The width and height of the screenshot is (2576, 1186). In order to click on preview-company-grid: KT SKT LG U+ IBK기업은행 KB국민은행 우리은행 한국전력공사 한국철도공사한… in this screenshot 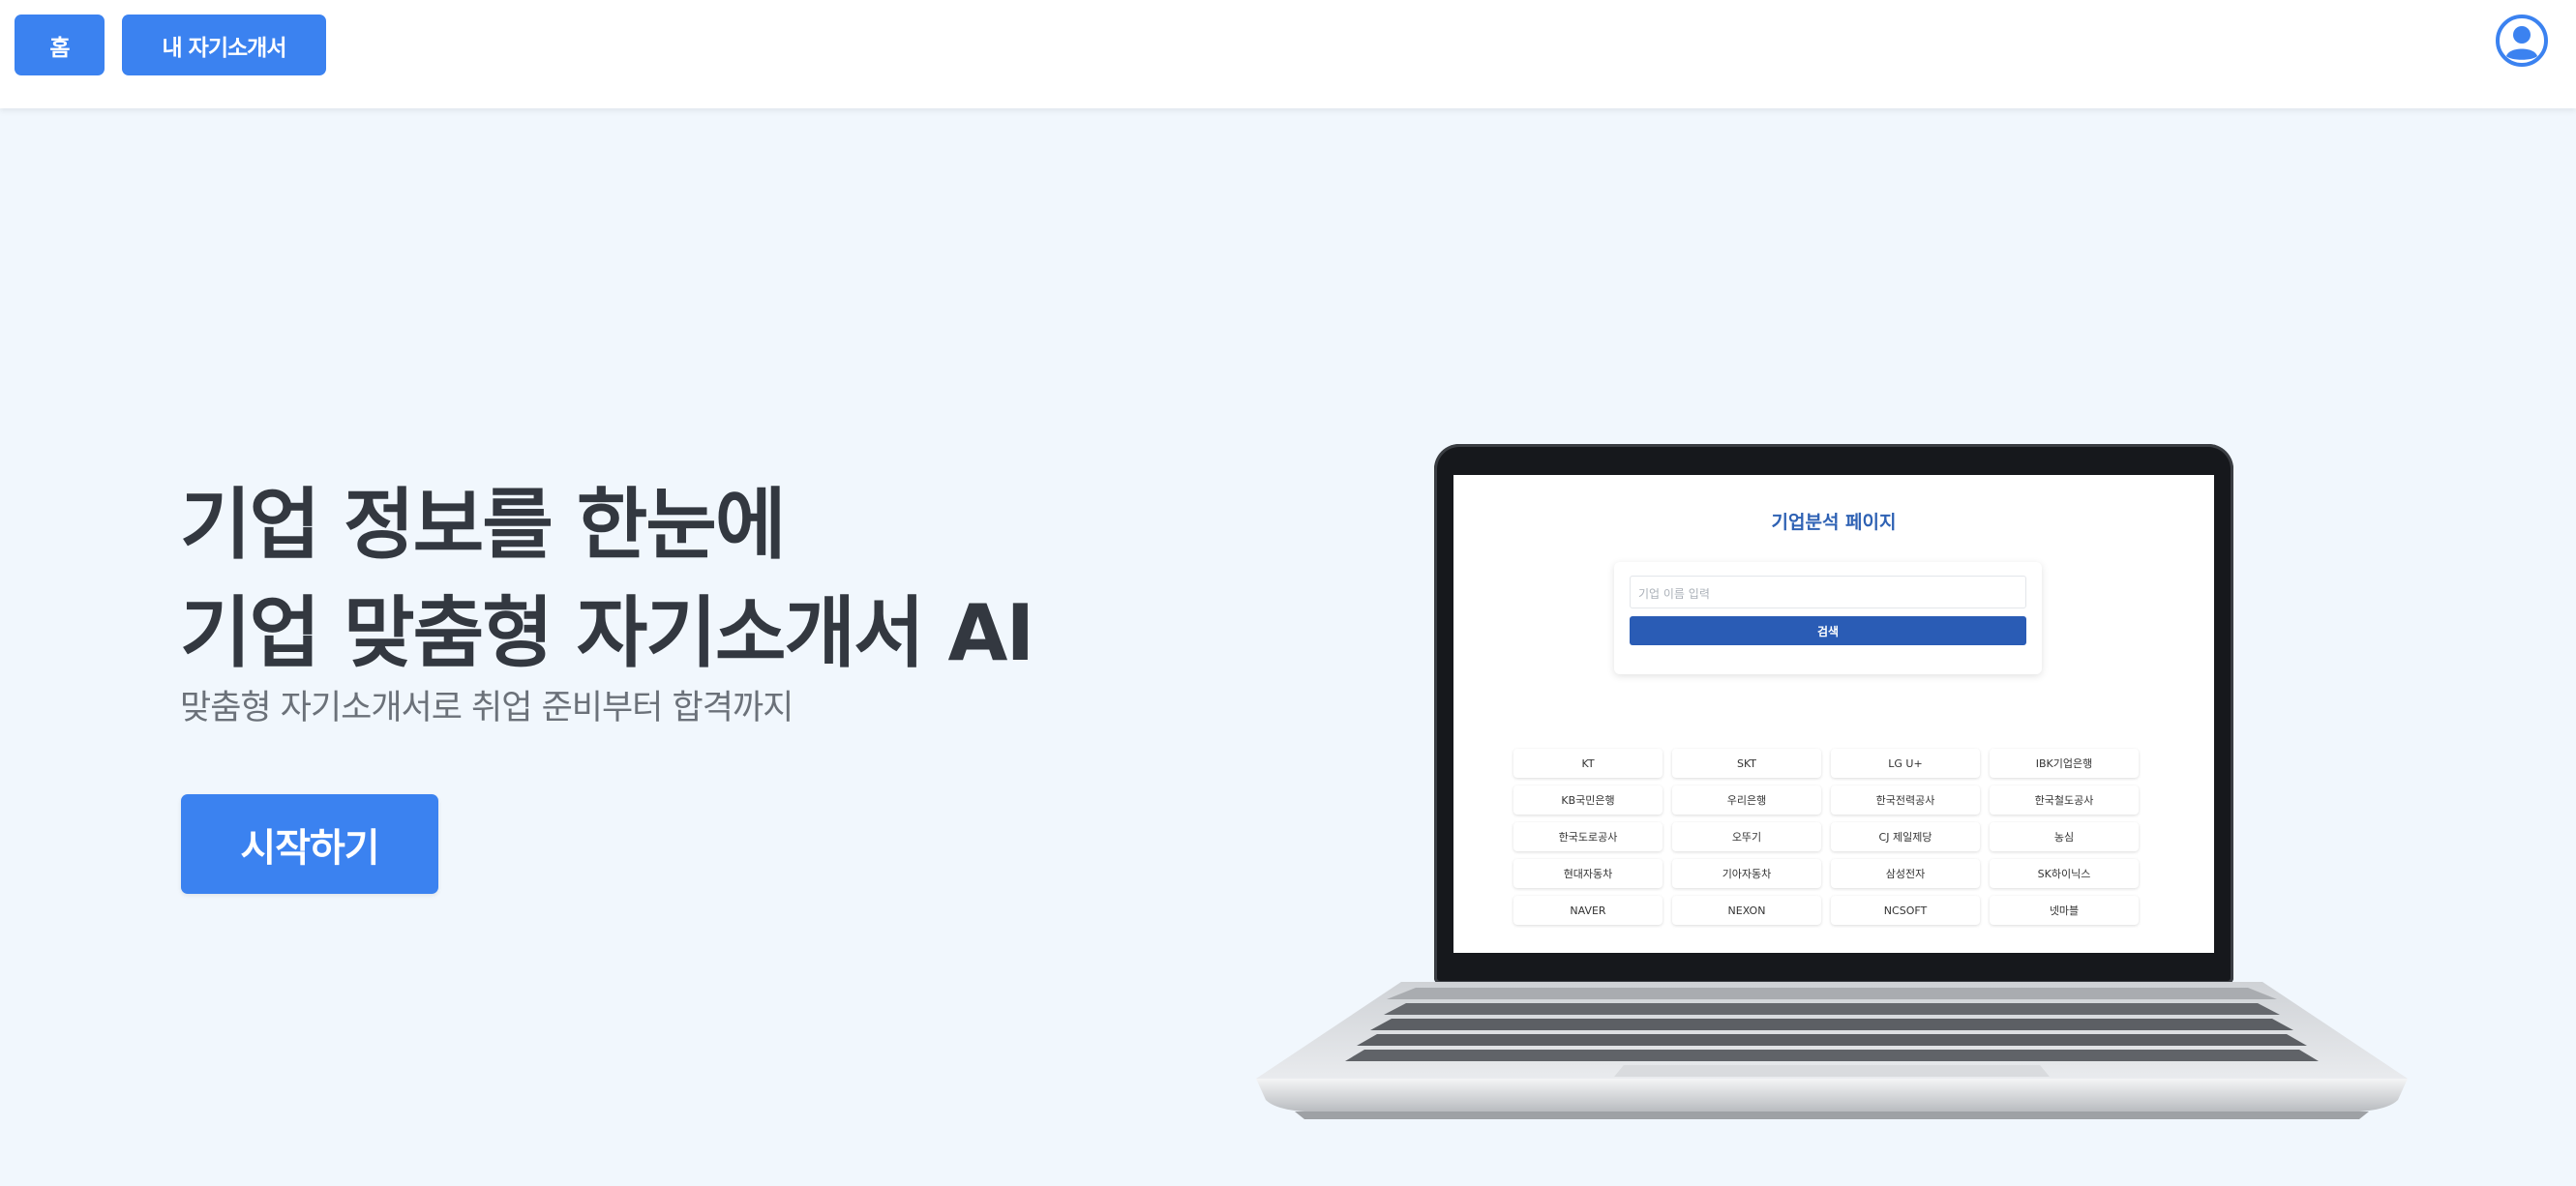, I will do `click(1827, 837)`.